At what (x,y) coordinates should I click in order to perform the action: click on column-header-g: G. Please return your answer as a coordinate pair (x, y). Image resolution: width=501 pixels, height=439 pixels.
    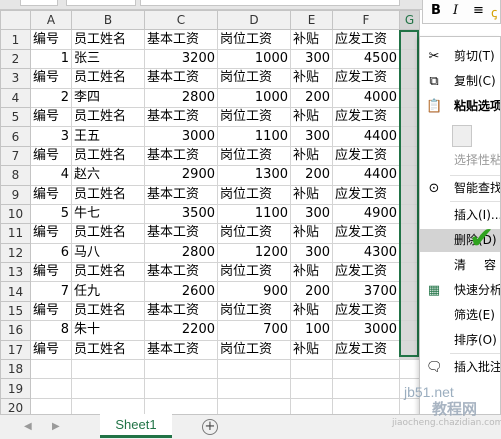
    Looking at the image, I should click on (409, 20).